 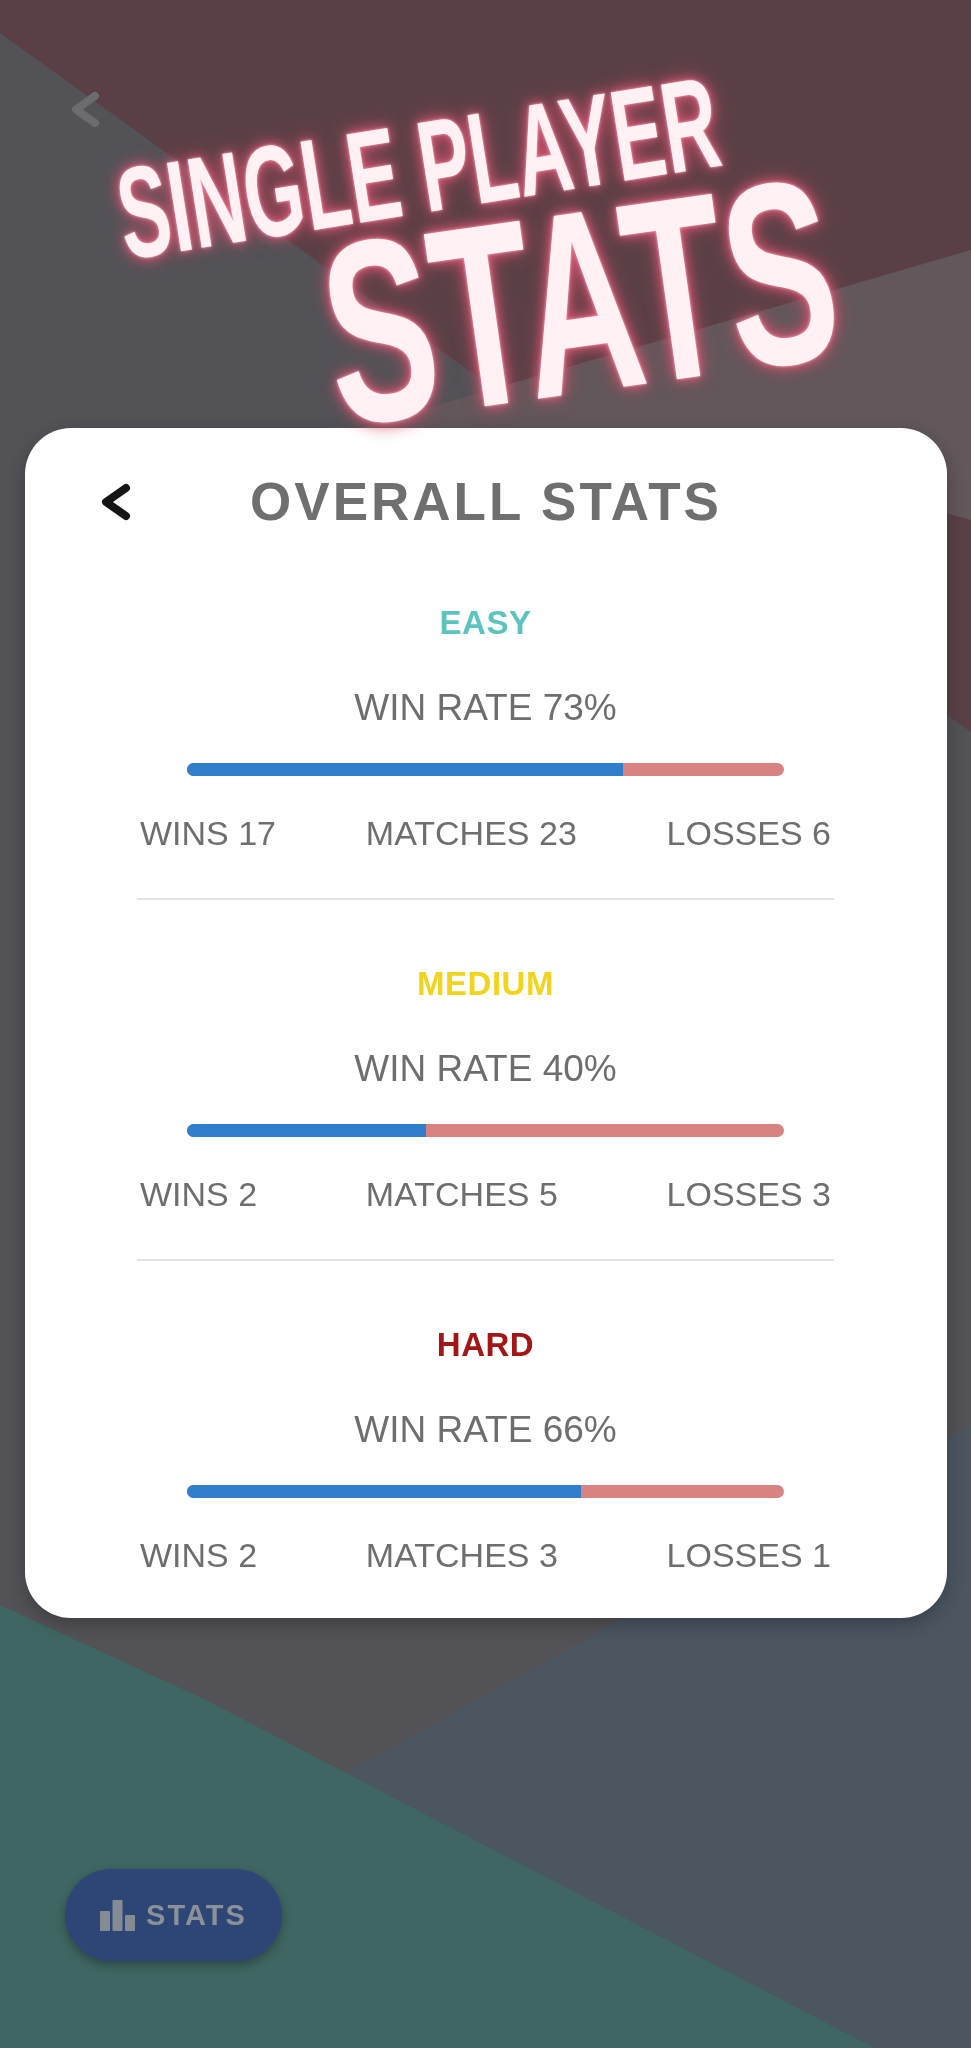 I want to click on matches-count: MATCHES 5, so click(x=461, y=1194).